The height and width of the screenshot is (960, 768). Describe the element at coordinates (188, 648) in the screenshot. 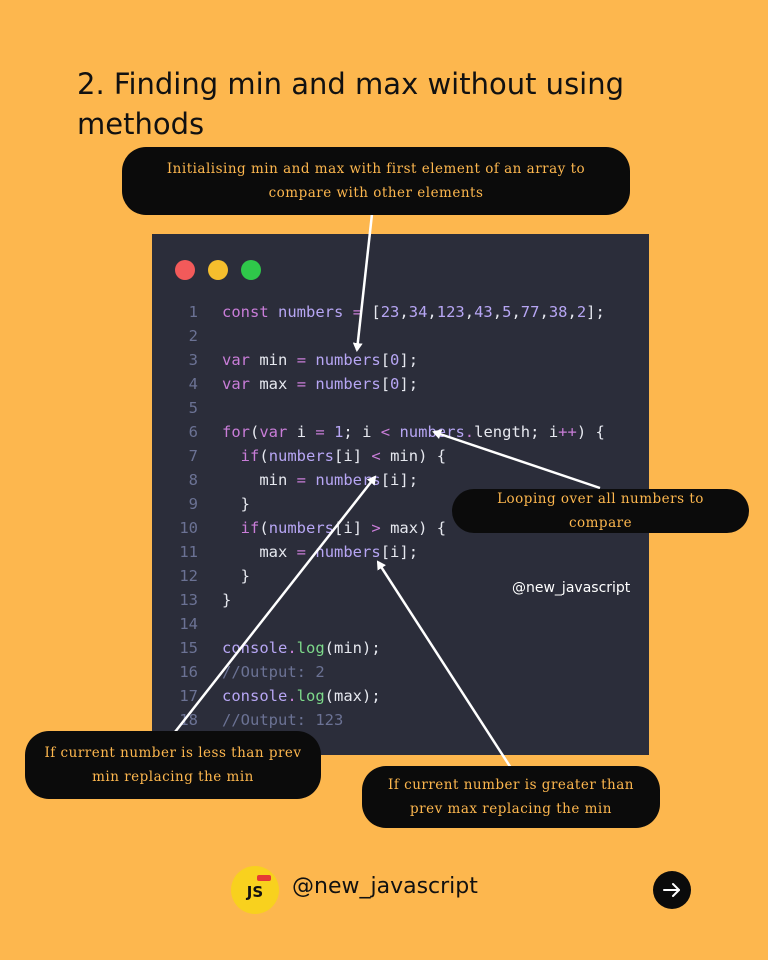

I see `line-number: 15` at that location.